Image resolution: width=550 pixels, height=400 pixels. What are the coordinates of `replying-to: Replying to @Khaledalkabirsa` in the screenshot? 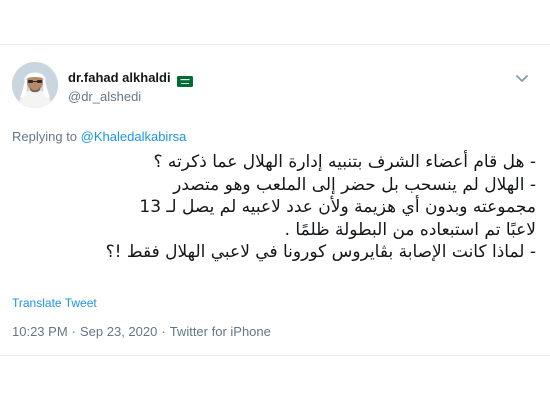 It's located at (99, 136).